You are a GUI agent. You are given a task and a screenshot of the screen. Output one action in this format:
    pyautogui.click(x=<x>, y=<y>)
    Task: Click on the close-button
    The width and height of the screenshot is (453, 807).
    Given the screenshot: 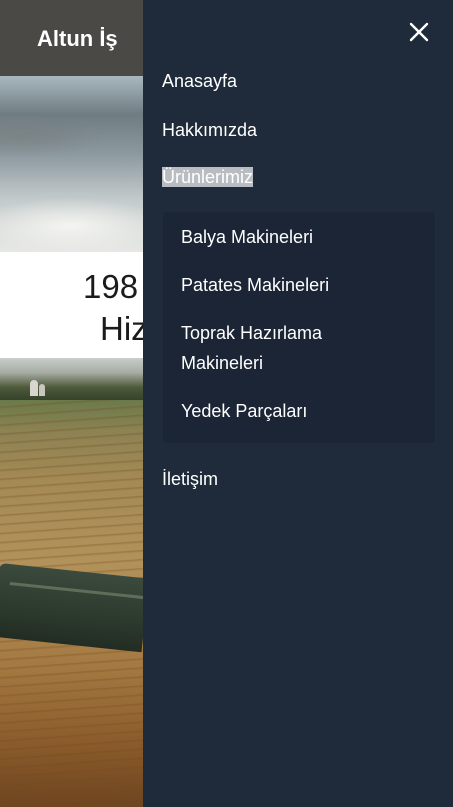 What is the action you would take?
    pyautogui.click(x=419, y=32)
    